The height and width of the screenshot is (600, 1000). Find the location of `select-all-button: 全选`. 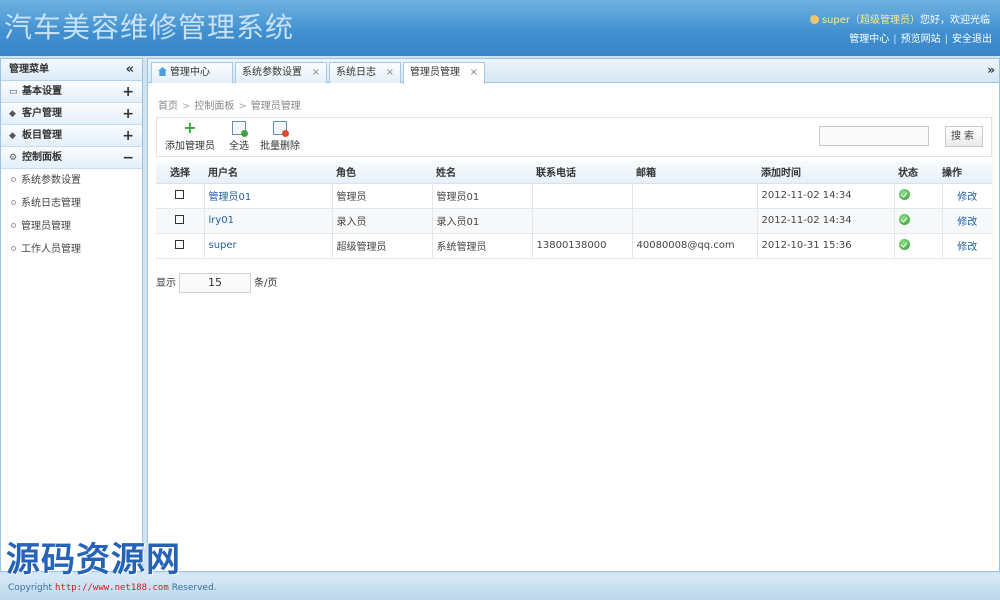

select-all-button: 全选 is located at coordinates (239, 136).